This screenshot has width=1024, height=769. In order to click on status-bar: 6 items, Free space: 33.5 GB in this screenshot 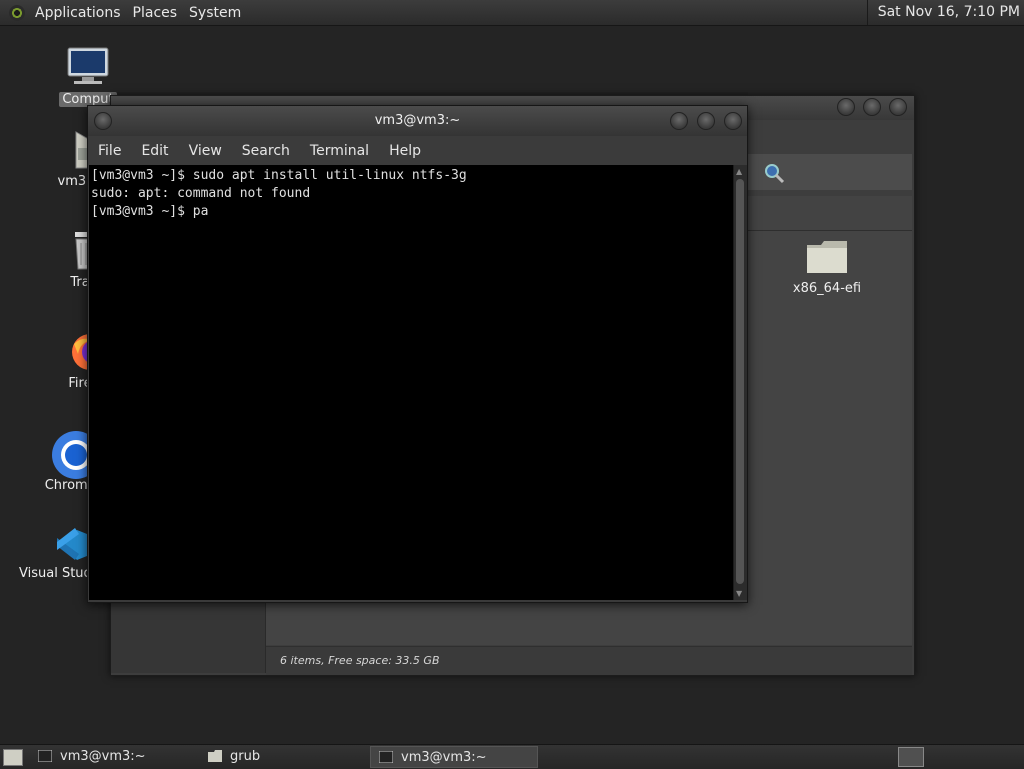, I will do `click(589, 660)`.